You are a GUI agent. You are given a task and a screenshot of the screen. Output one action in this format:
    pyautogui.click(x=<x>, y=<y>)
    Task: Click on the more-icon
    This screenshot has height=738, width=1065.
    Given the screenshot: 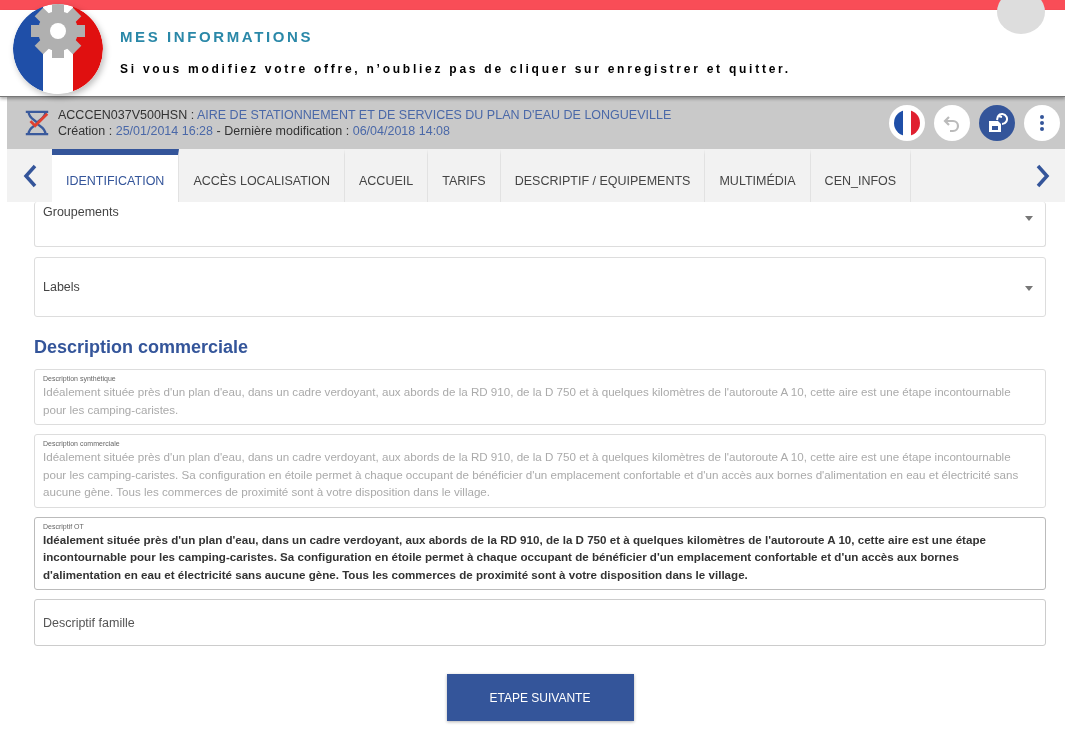 What is the action you would take?
    pyautogui.click(x=1042, y=123)
    